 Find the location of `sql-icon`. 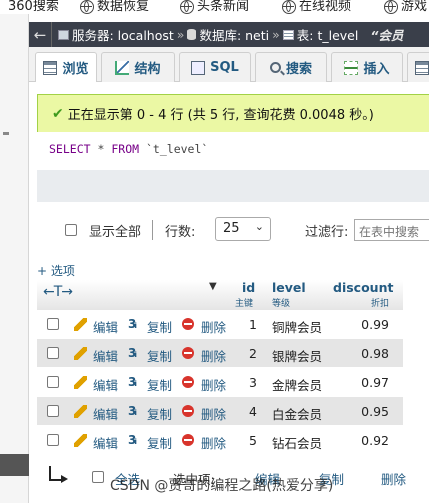

sql-icon is located at coordinates (198, 67).